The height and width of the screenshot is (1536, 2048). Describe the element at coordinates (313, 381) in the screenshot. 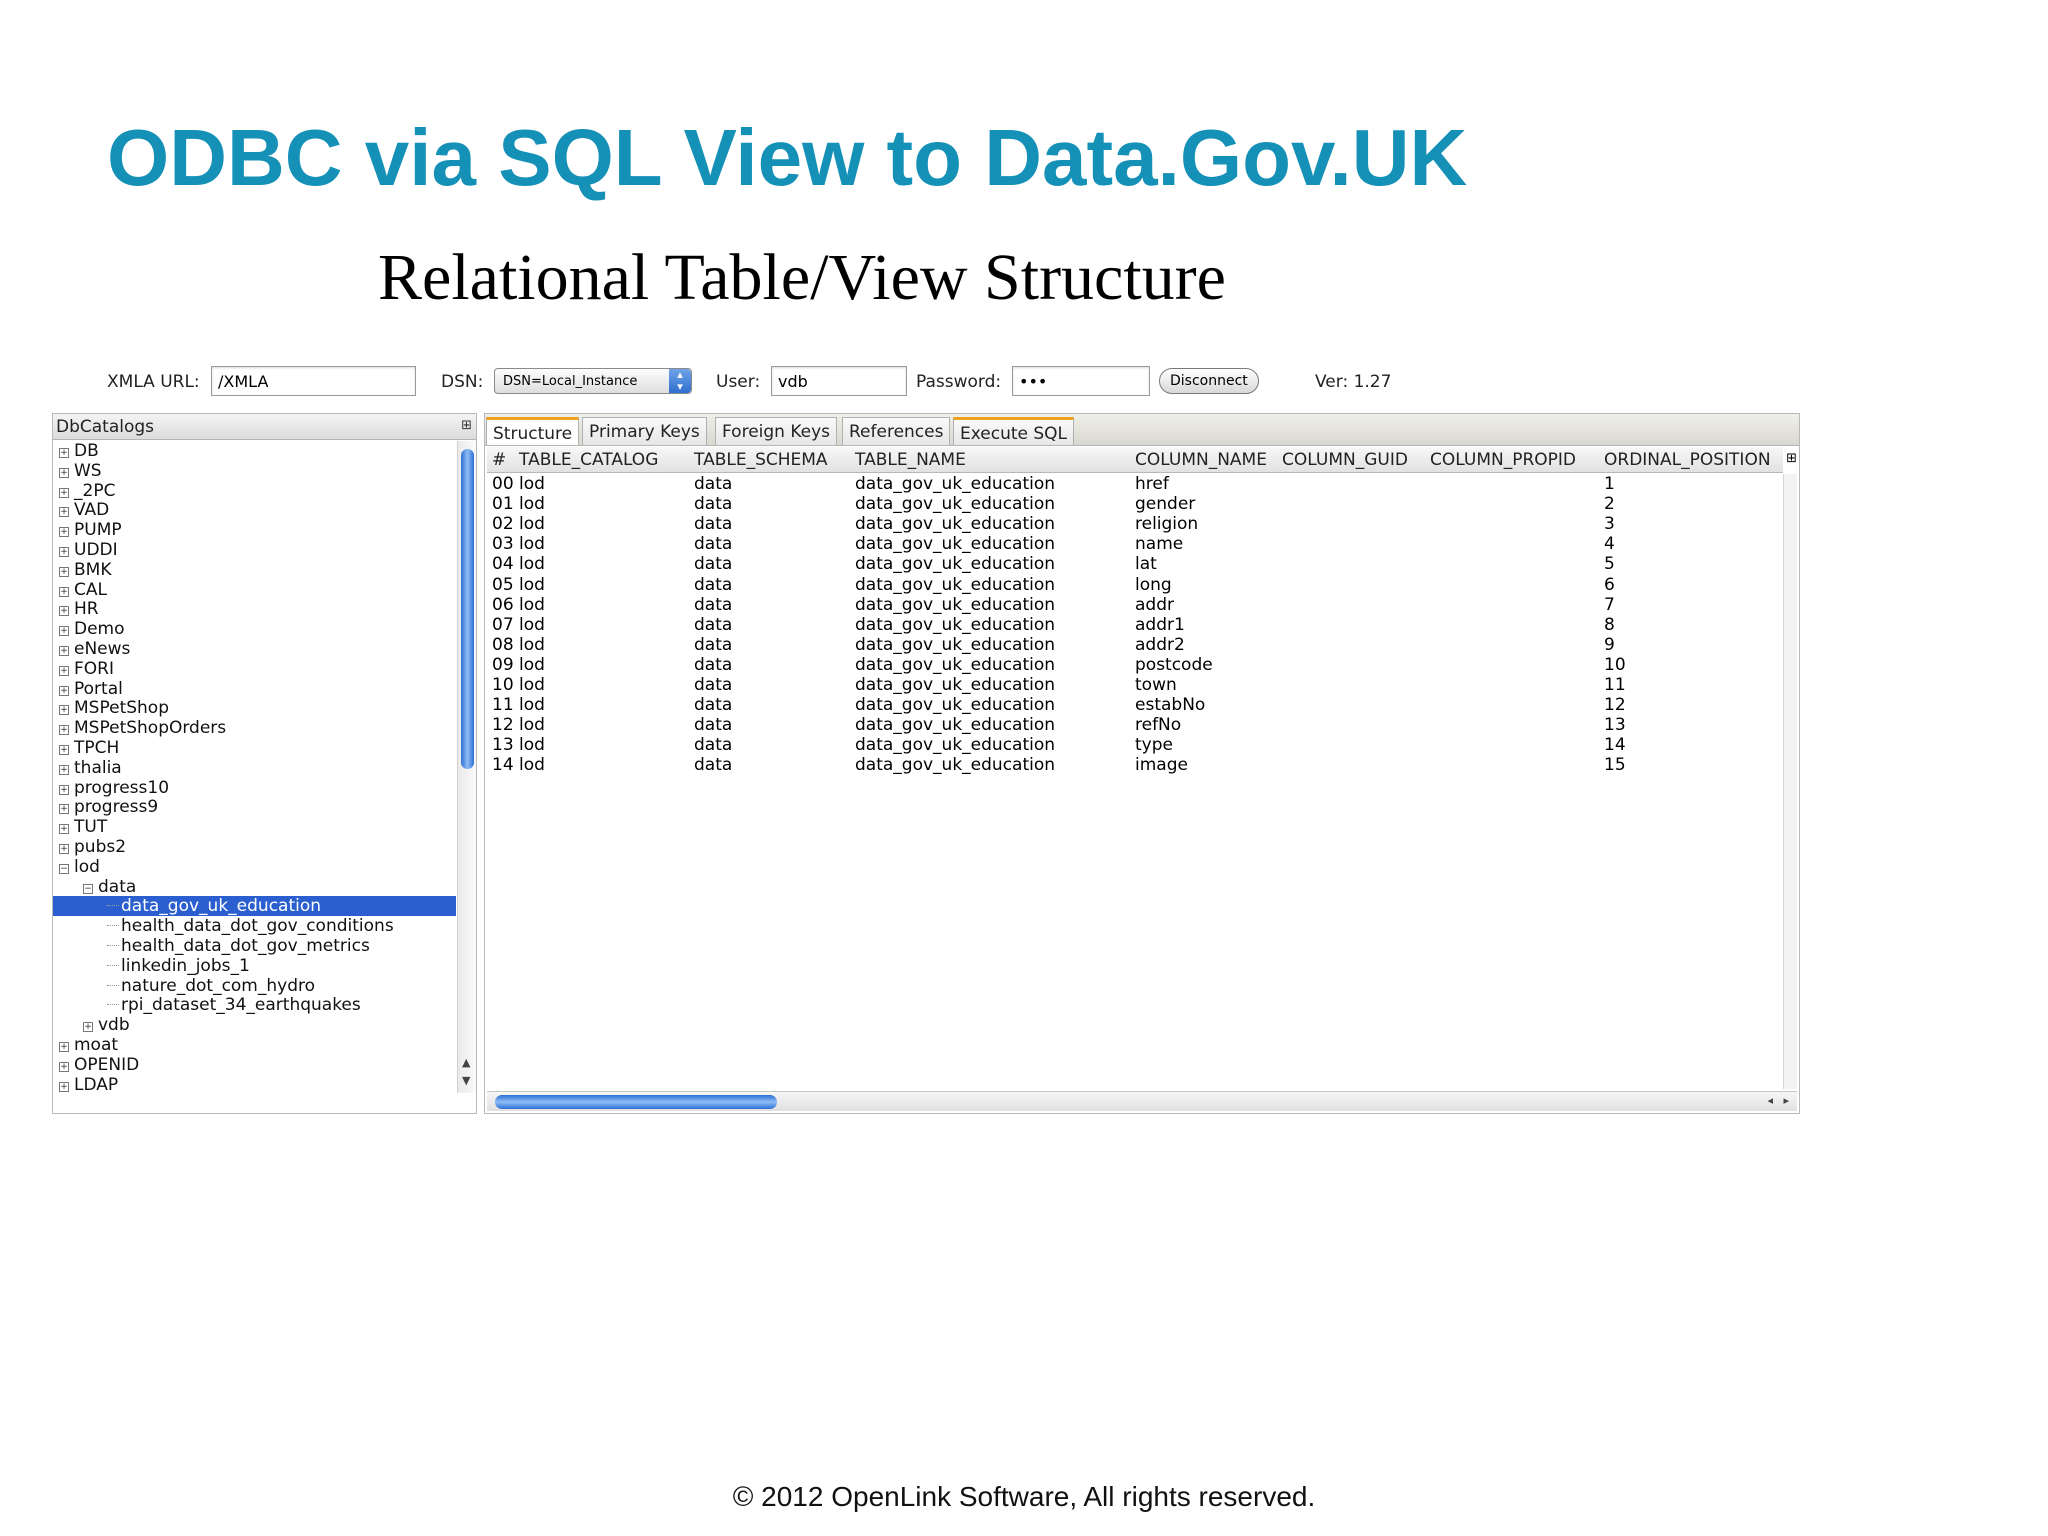

I see `xmla-url-input: /XMLA` at that location.